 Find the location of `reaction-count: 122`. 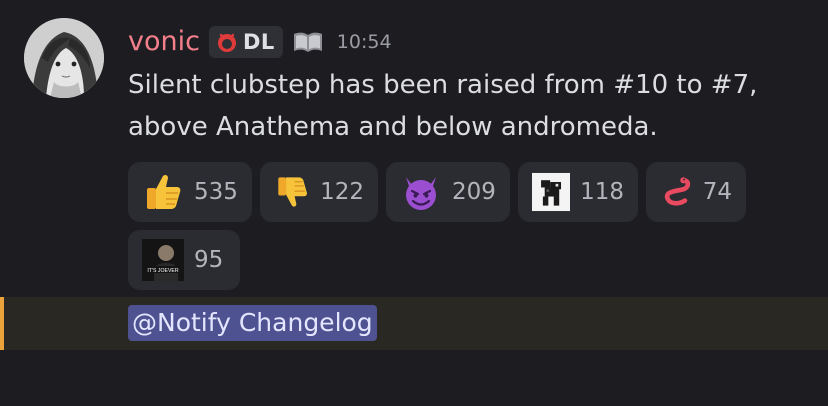

reaction-count: 122 is located at coordinates (342, 192).